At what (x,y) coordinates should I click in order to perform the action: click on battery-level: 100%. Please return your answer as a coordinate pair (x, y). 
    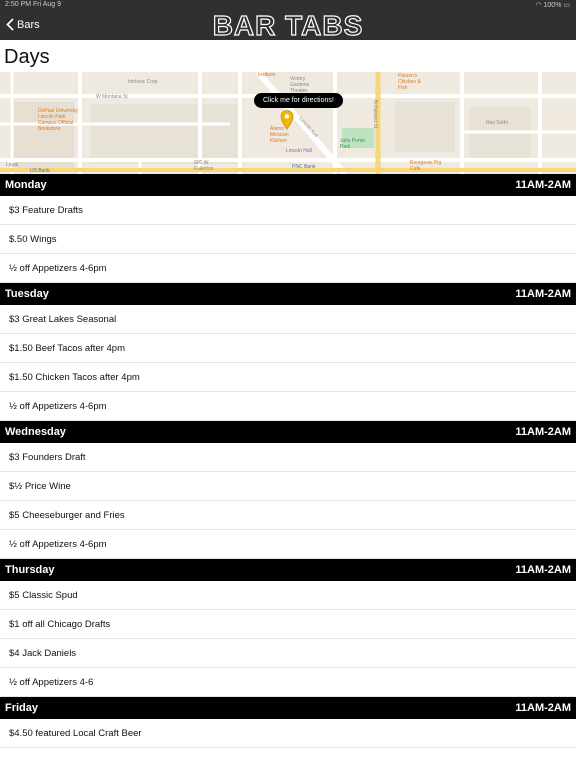
    Looking at the image, I should click on (552, 5).